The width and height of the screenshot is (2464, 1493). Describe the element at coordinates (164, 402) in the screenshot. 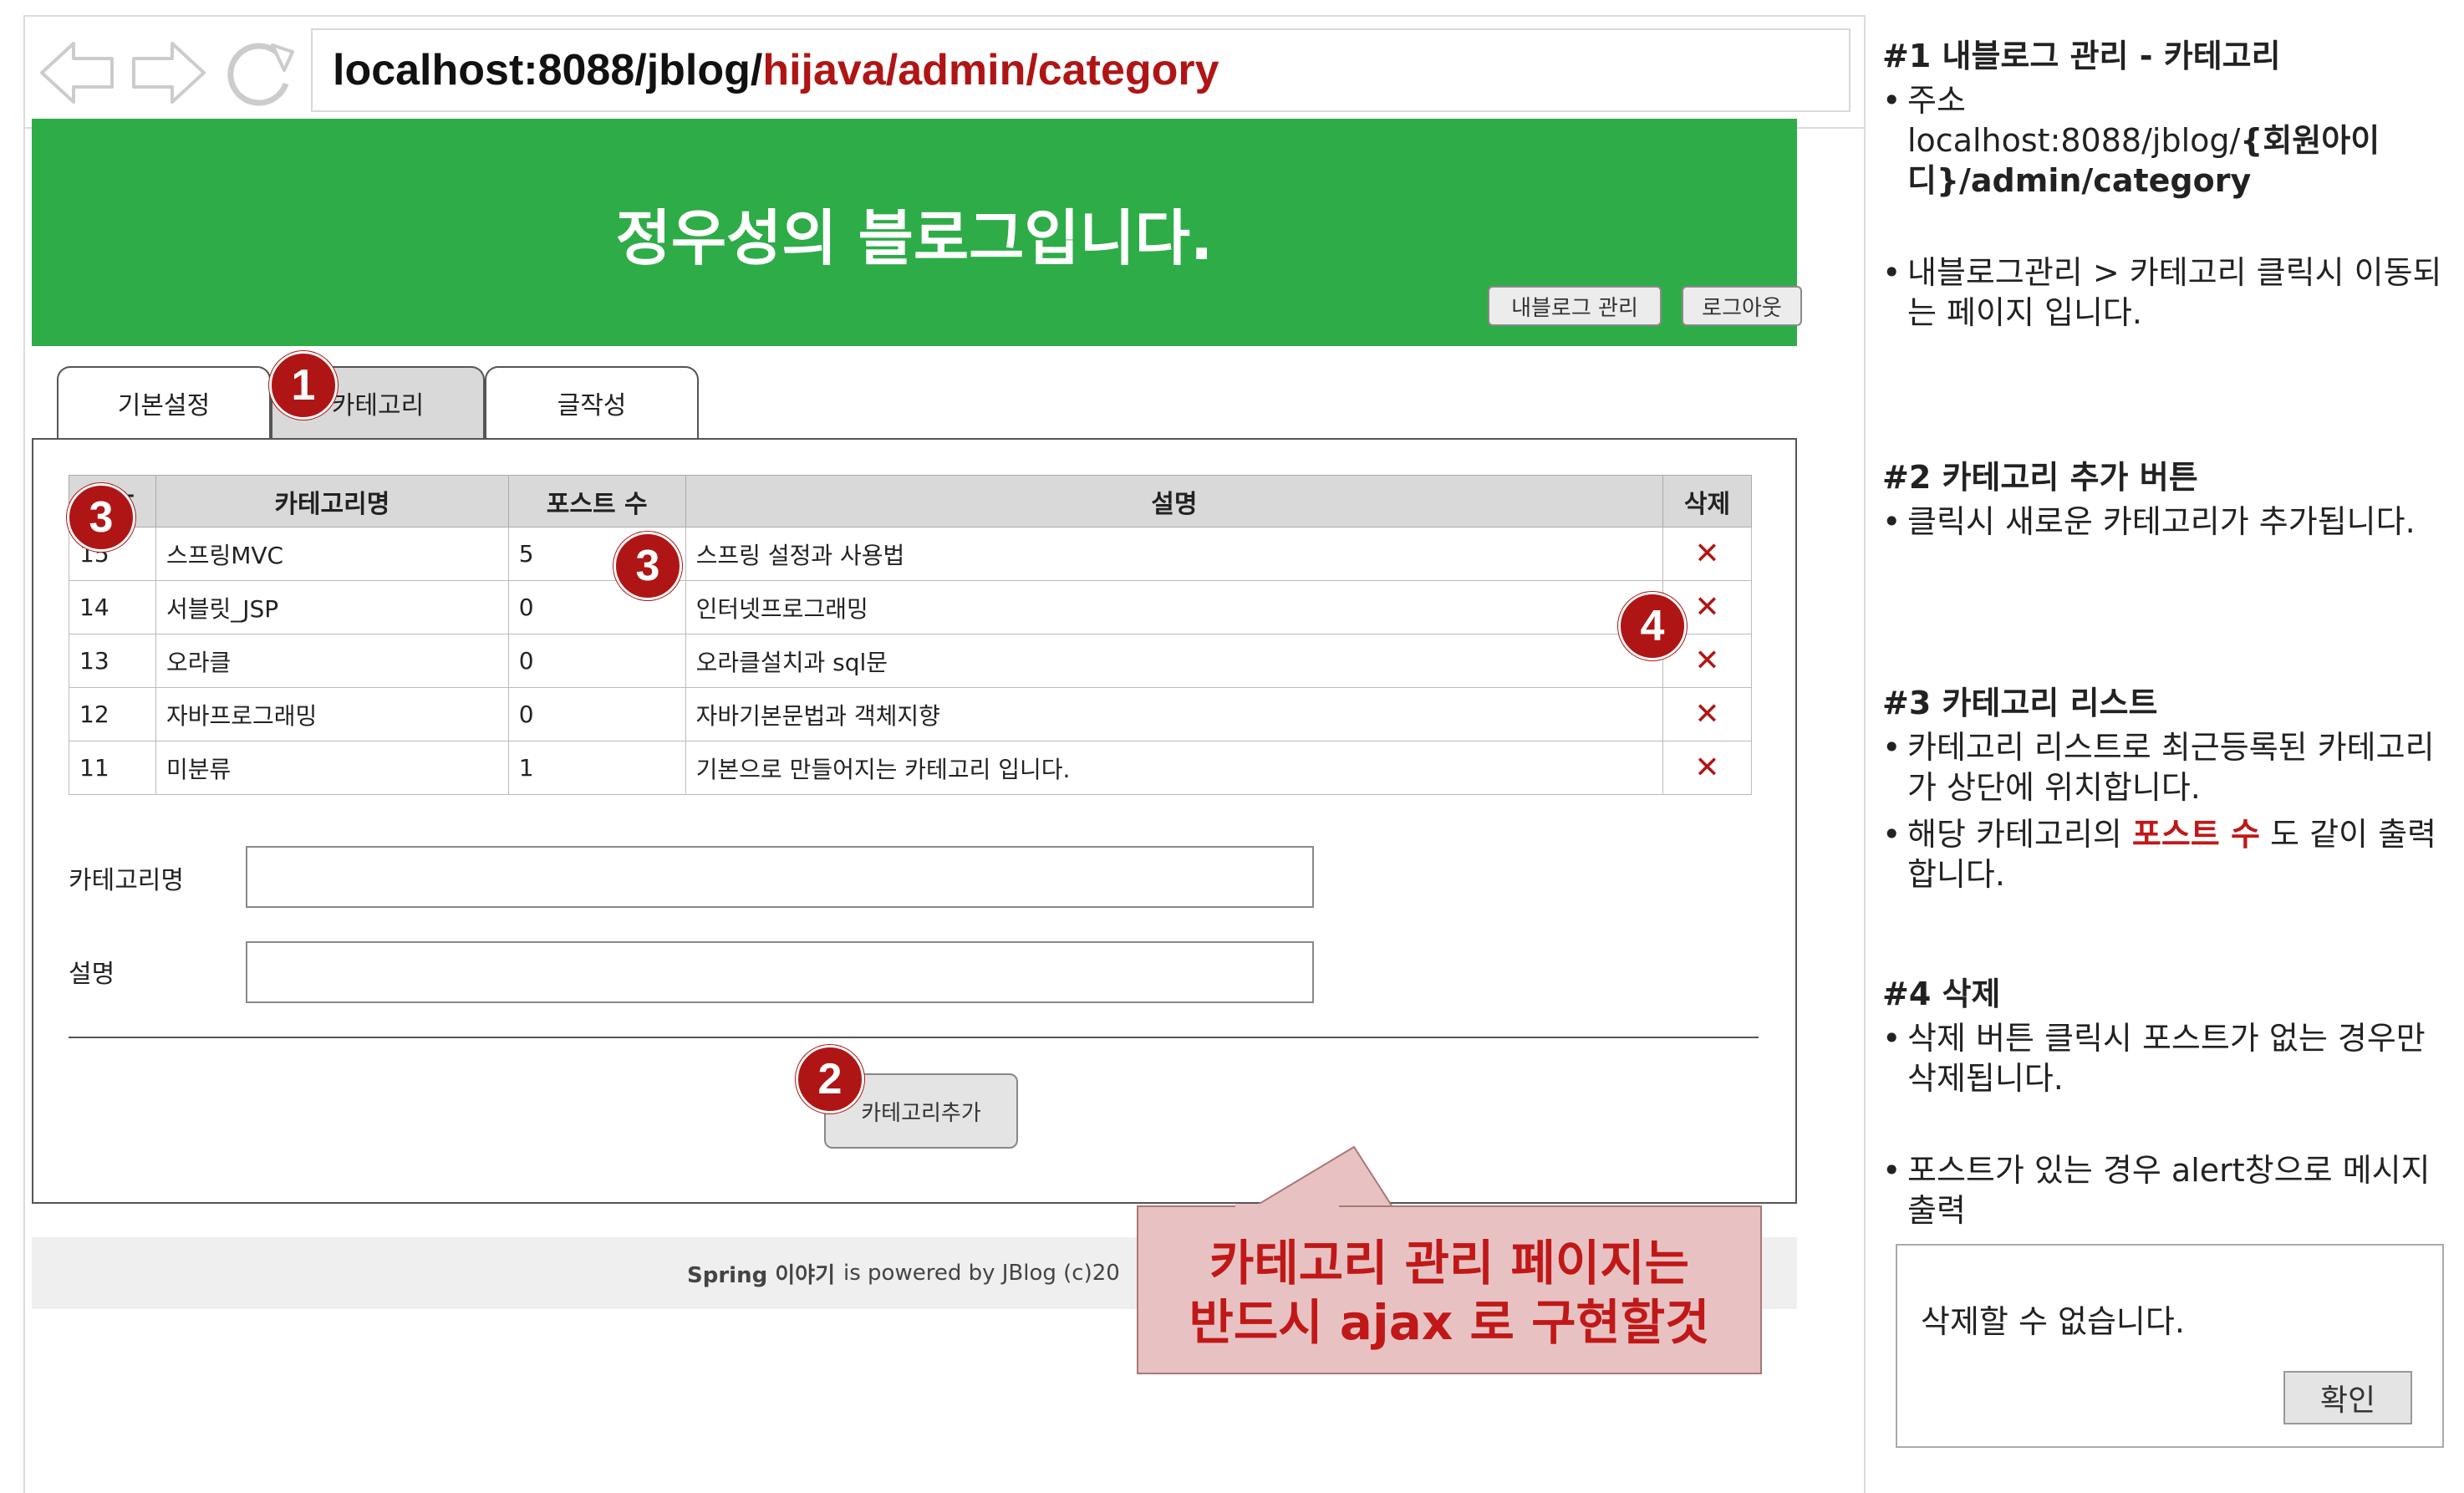

I see `tab-basic-settings: 기본설정` at that location.